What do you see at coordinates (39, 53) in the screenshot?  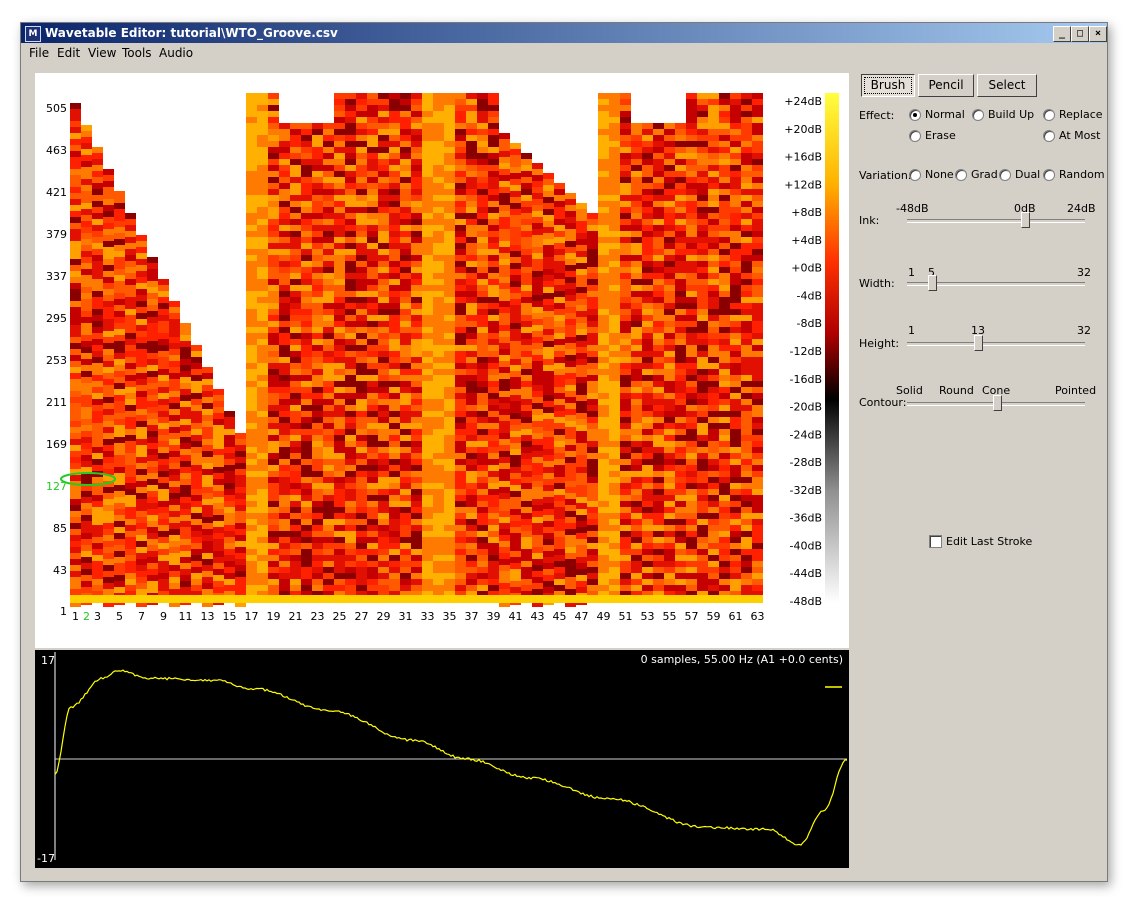 I see `menu-file: File` at bounding box center [39, 53].